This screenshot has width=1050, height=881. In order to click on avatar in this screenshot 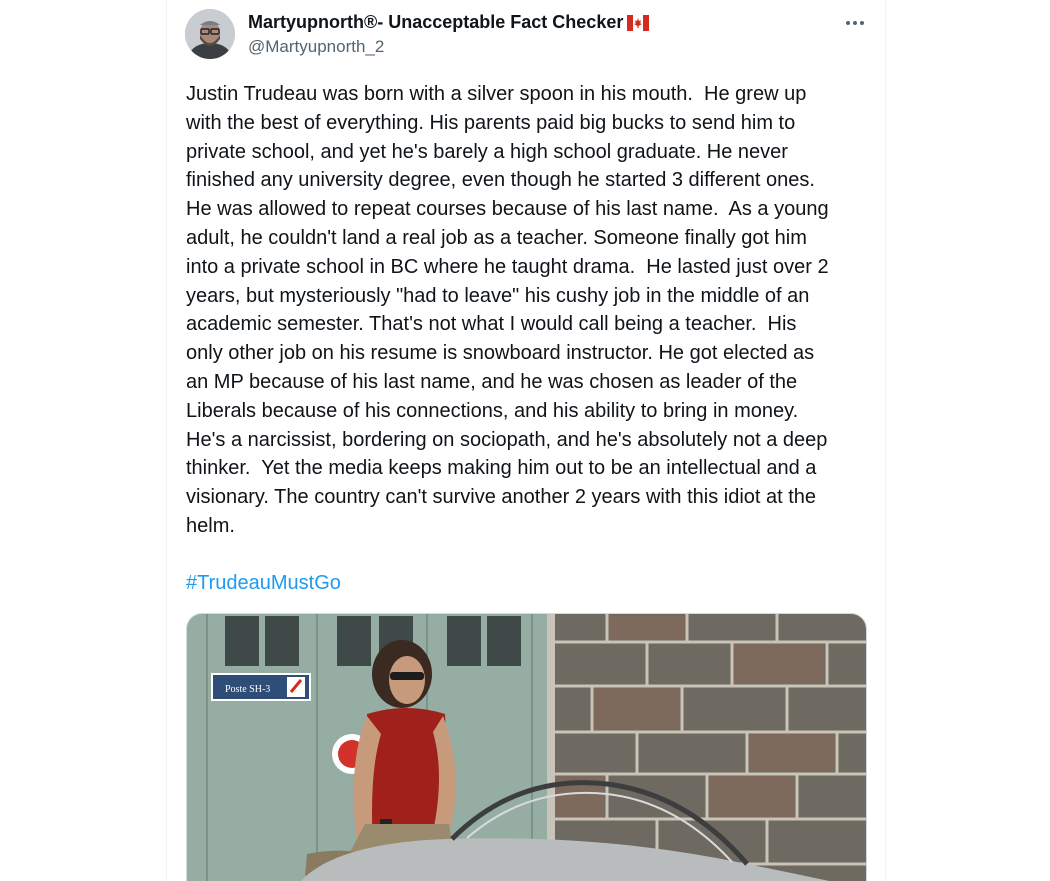, I will do `click(210, 34)`.